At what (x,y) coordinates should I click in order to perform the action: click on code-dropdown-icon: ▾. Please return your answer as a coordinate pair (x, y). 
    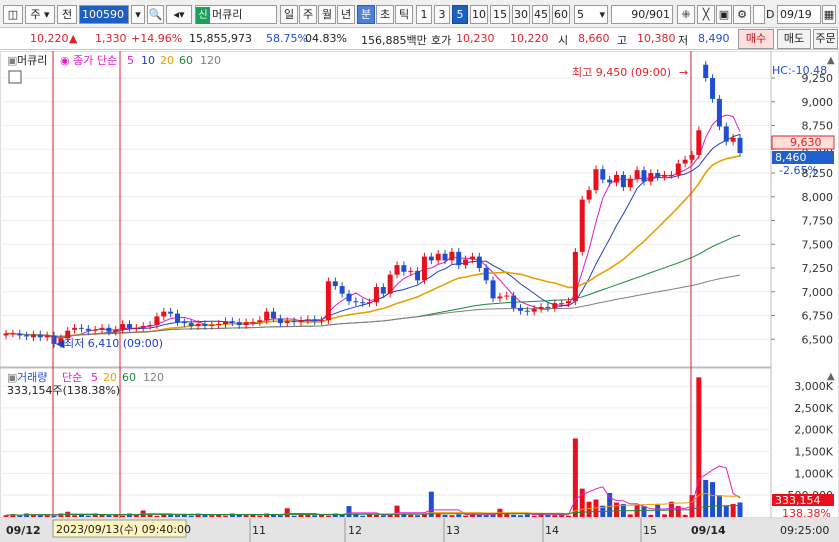
    Looking at the image, I should click on (138, 14).